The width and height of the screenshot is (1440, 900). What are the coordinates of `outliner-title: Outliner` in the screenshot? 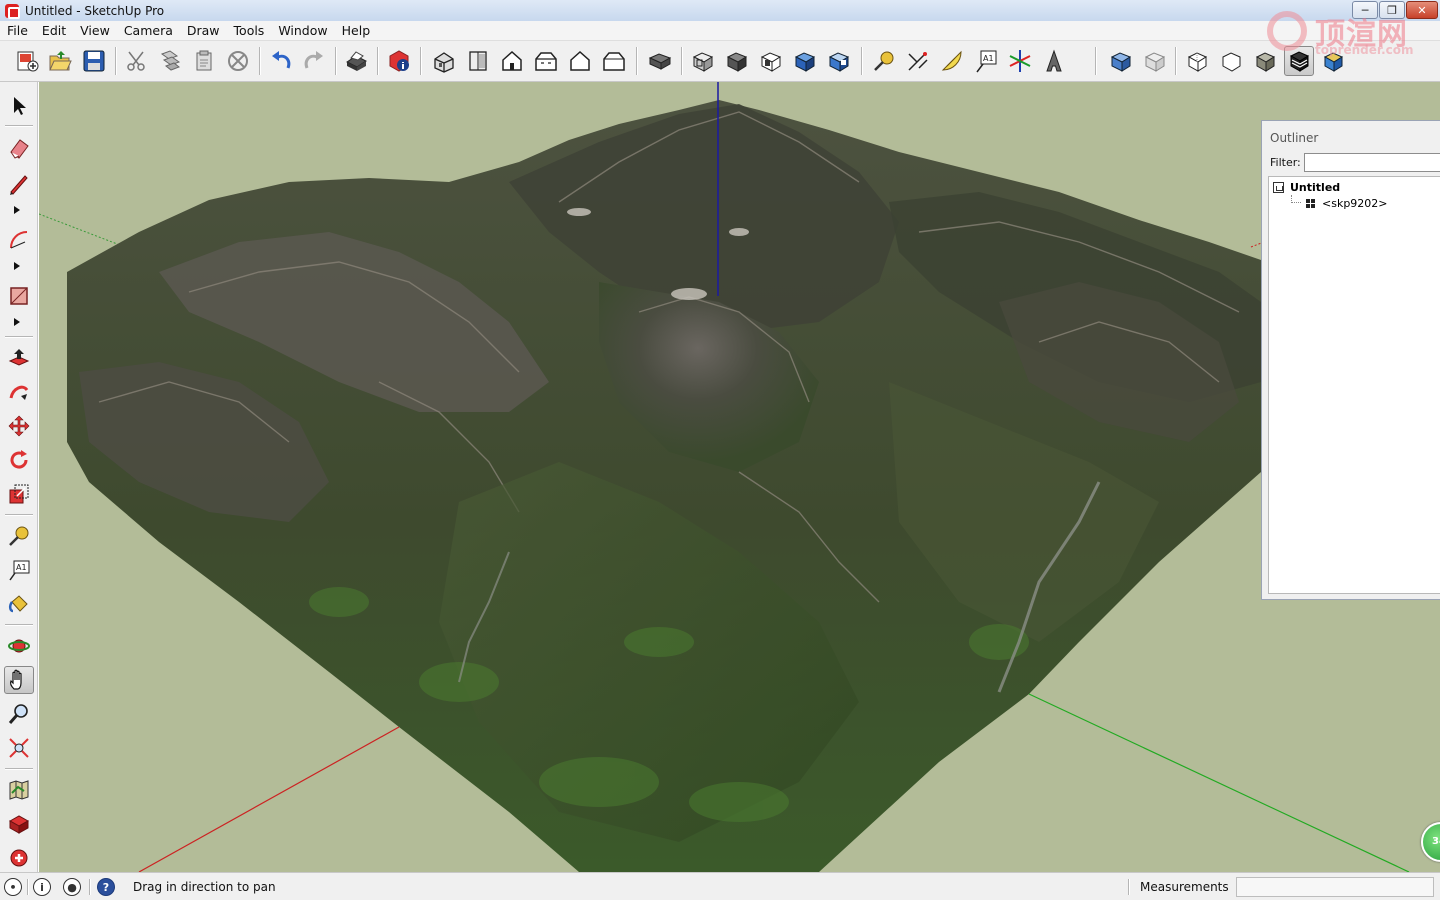 It's located at (1294, 138).